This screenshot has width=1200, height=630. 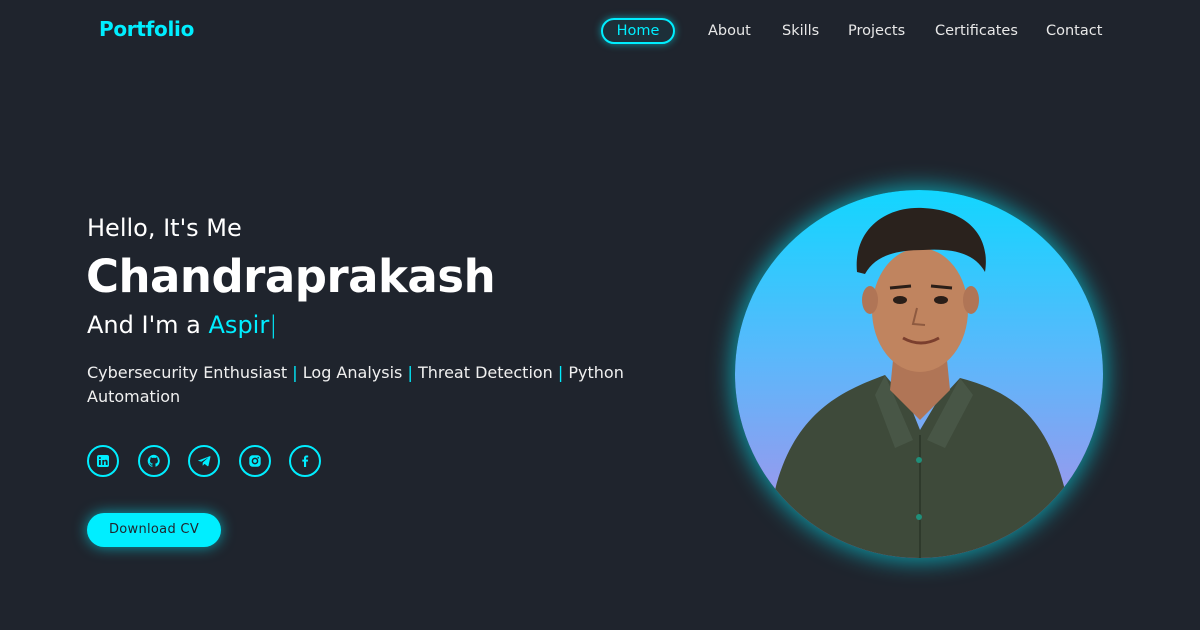 What do you see at coordinates (800, 31) in the screenshot?
I see `nav-skills: Skills` at bounding box center [800, 31].